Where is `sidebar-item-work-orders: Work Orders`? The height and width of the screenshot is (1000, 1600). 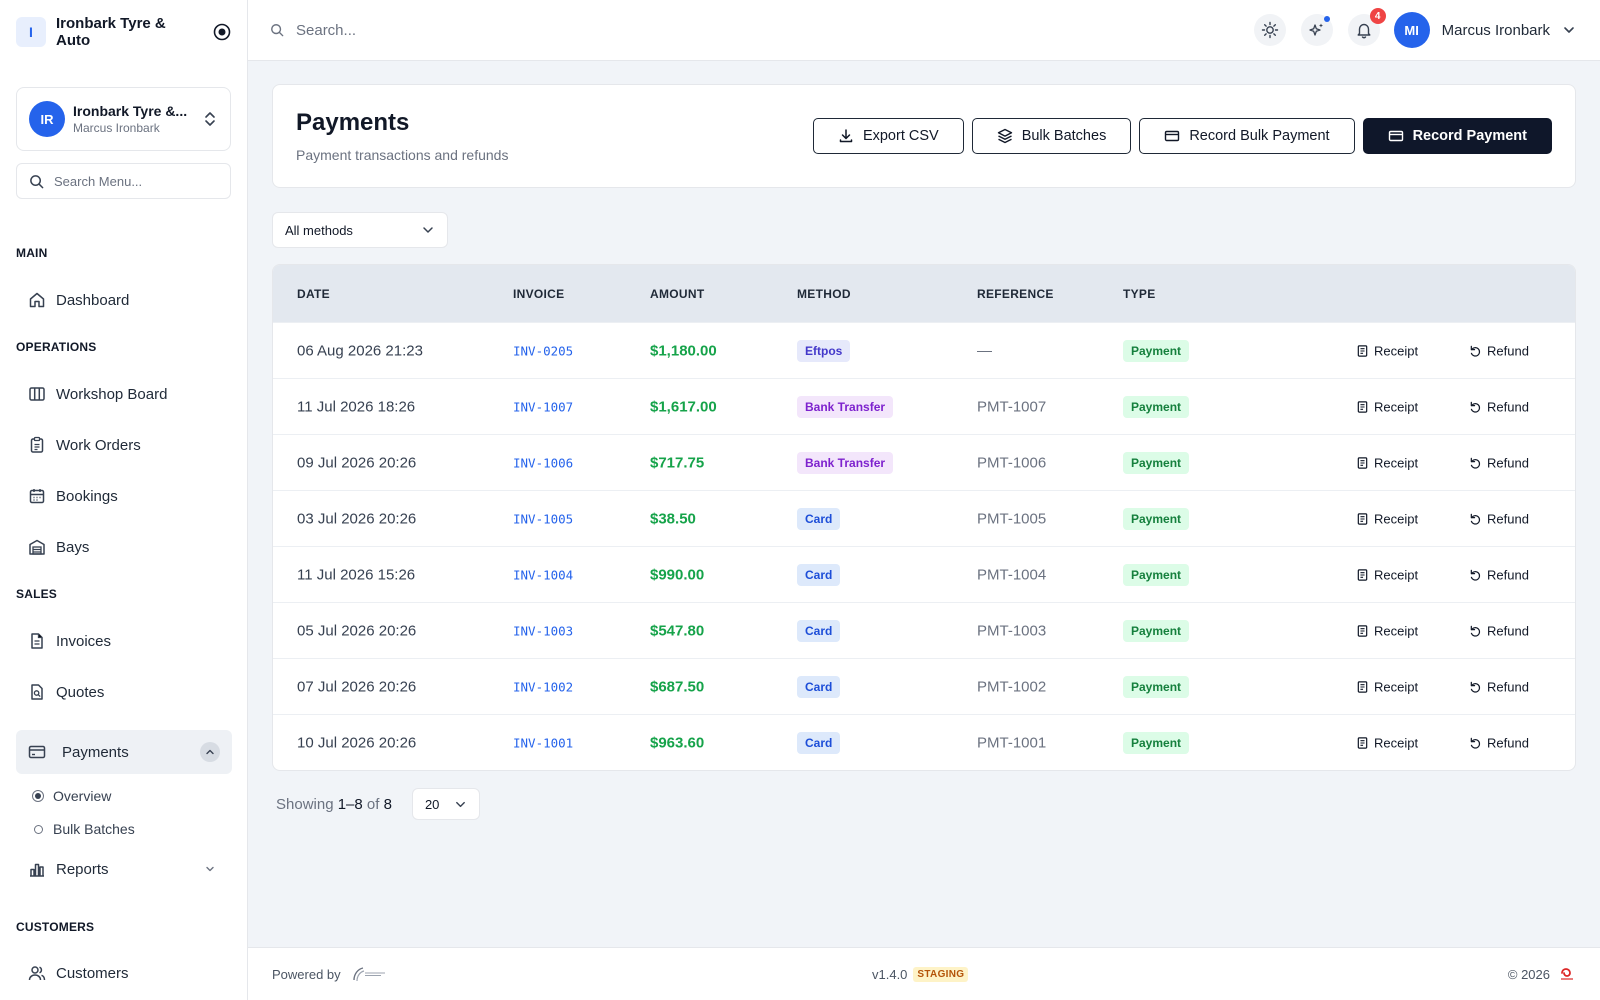 sidebar-item-work-orders: Work Orders is located at coordinates (124, 445).